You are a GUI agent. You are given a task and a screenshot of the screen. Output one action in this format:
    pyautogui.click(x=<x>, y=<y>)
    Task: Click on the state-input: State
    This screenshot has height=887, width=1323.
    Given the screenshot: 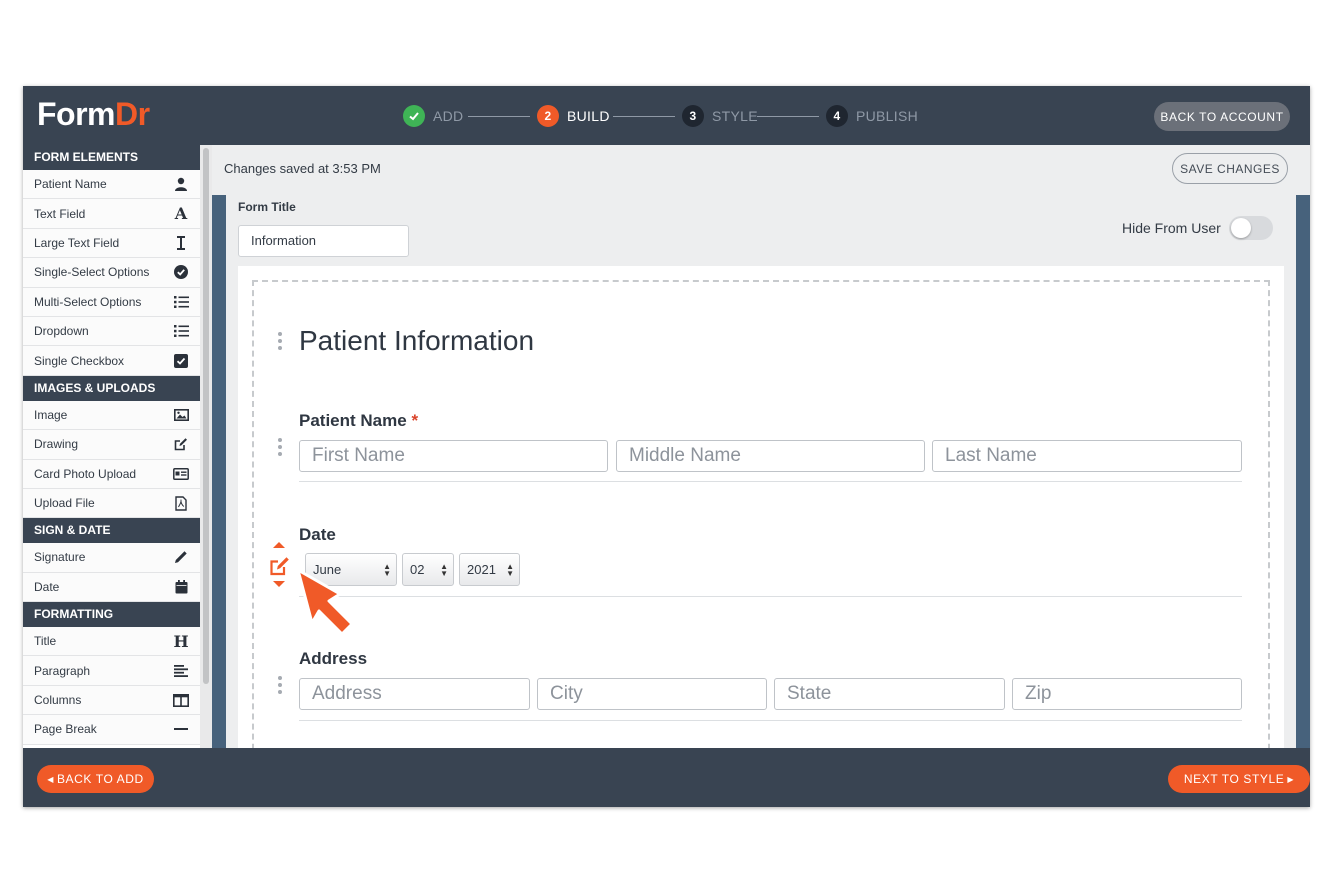 What is the action you would take?
    pyautogui.click(x=889, y=694)
    